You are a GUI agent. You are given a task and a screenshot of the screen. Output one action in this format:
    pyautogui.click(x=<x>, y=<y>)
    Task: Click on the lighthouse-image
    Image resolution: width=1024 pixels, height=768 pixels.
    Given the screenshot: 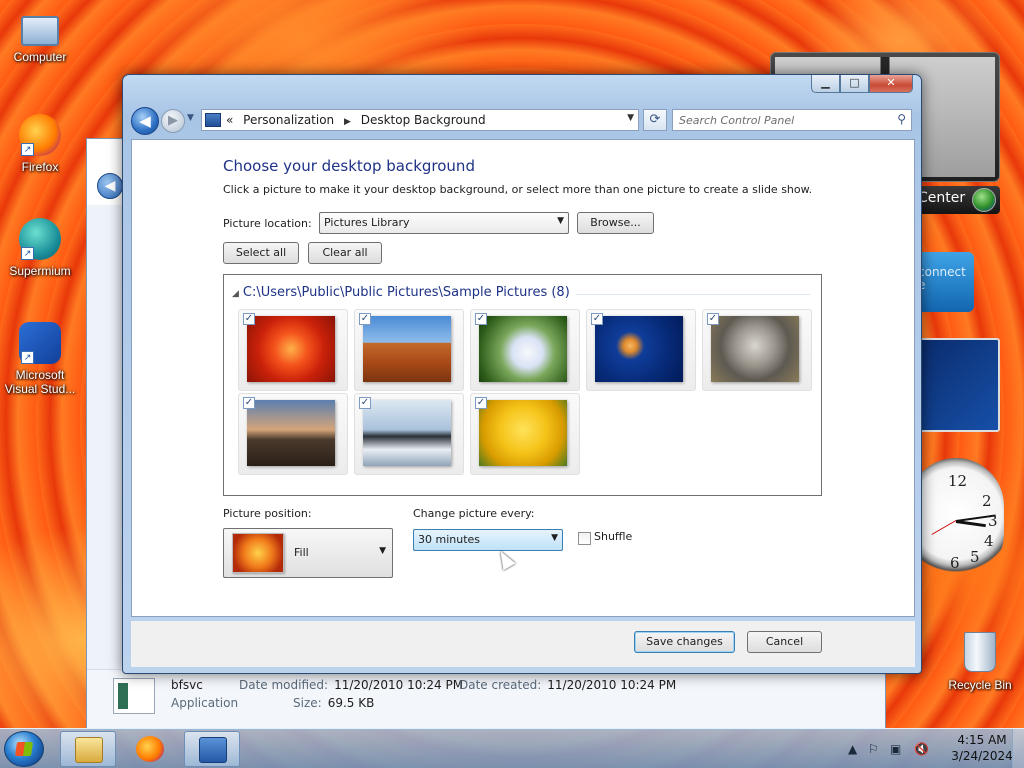 What is the action you would take?
    pyautogui.click(x=291, y=433)
    